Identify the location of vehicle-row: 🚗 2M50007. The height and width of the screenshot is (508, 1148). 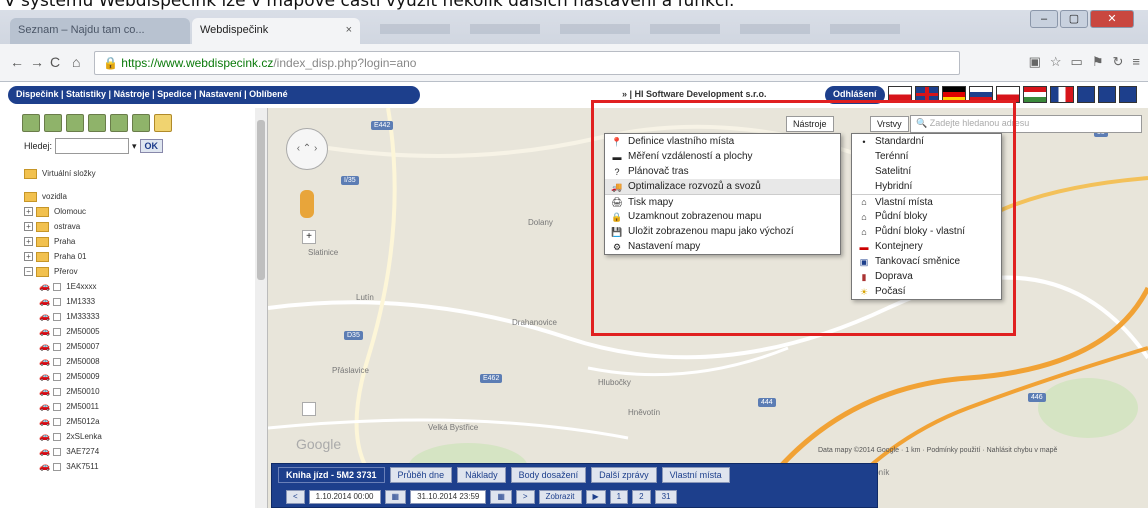
(63, 346).